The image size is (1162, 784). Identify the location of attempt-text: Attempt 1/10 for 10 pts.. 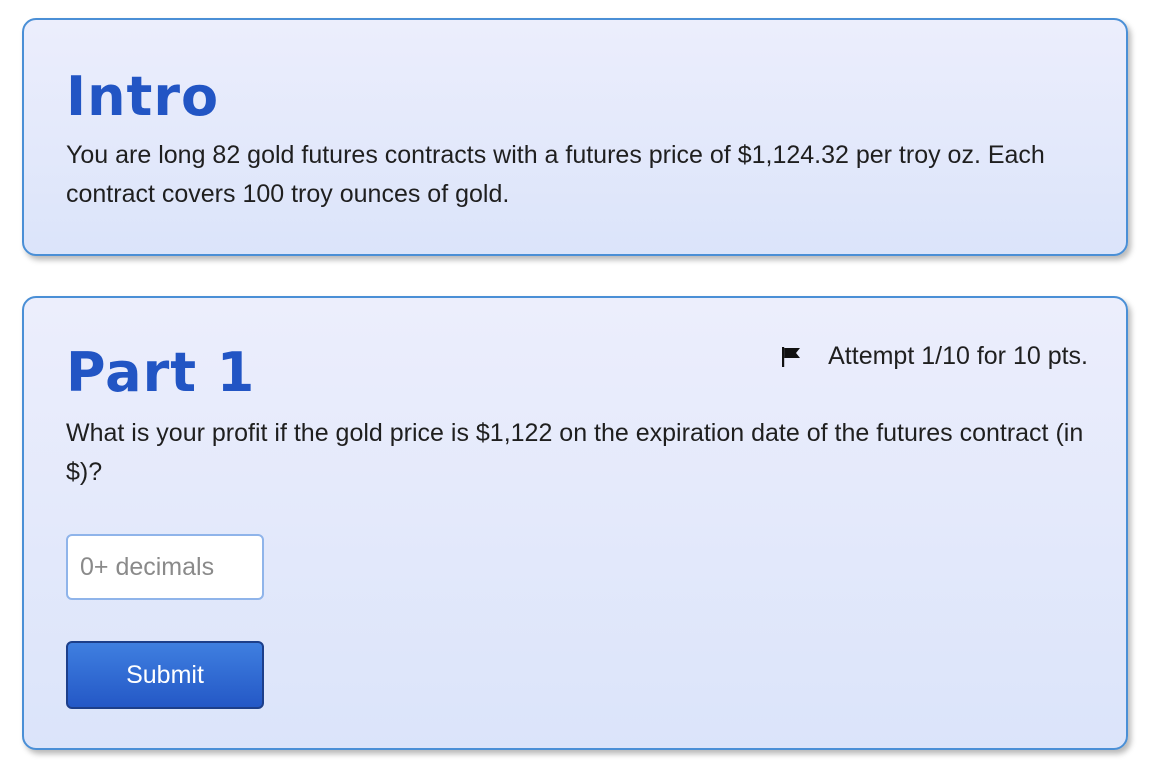
(958, 356).